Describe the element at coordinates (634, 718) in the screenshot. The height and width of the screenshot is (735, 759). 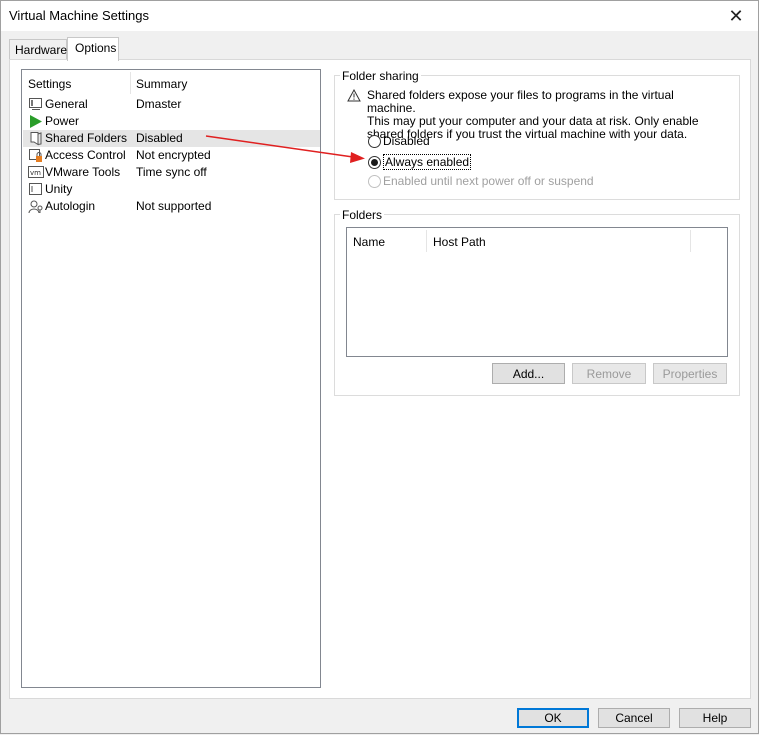
I see `cancel-button: Cancel` at that location.